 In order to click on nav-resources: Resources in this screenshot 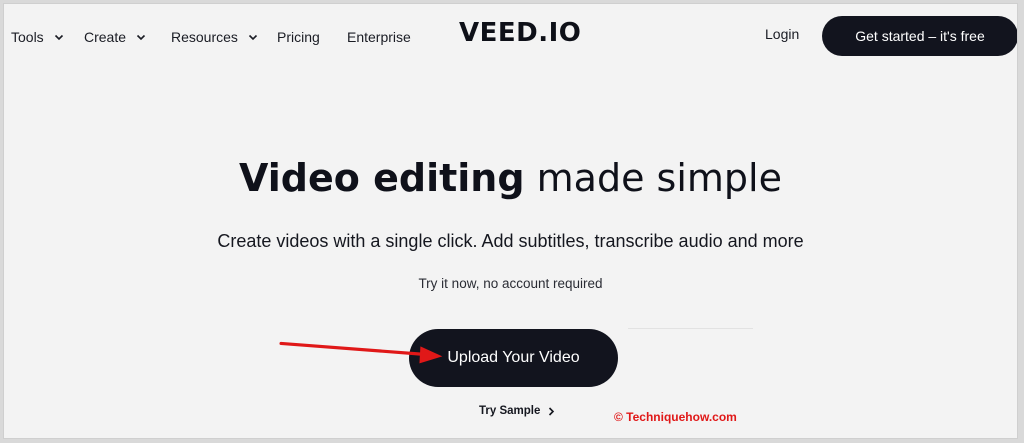, I will do `click(214, 37)`.